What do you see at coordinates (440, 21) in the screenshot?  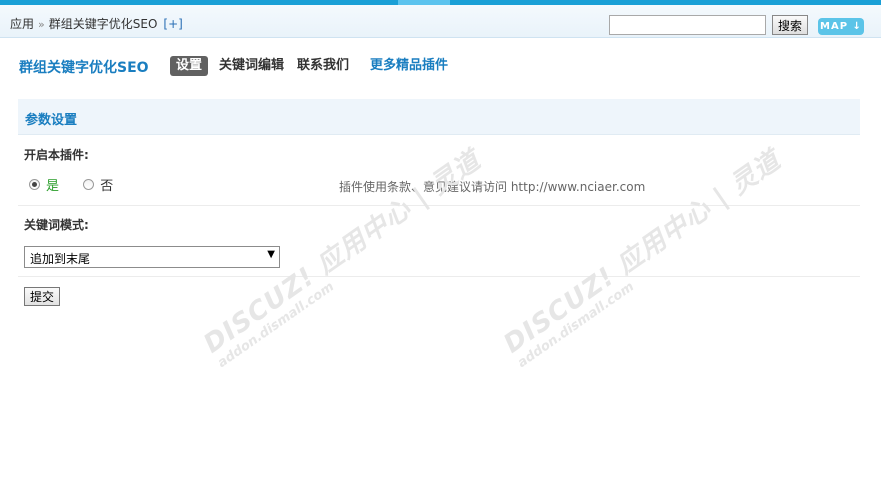 I see `nav-bar: 应用 » 群组关键字优化SEO [+] 搜索 MAP ↓` at bounding box center [440, 21].